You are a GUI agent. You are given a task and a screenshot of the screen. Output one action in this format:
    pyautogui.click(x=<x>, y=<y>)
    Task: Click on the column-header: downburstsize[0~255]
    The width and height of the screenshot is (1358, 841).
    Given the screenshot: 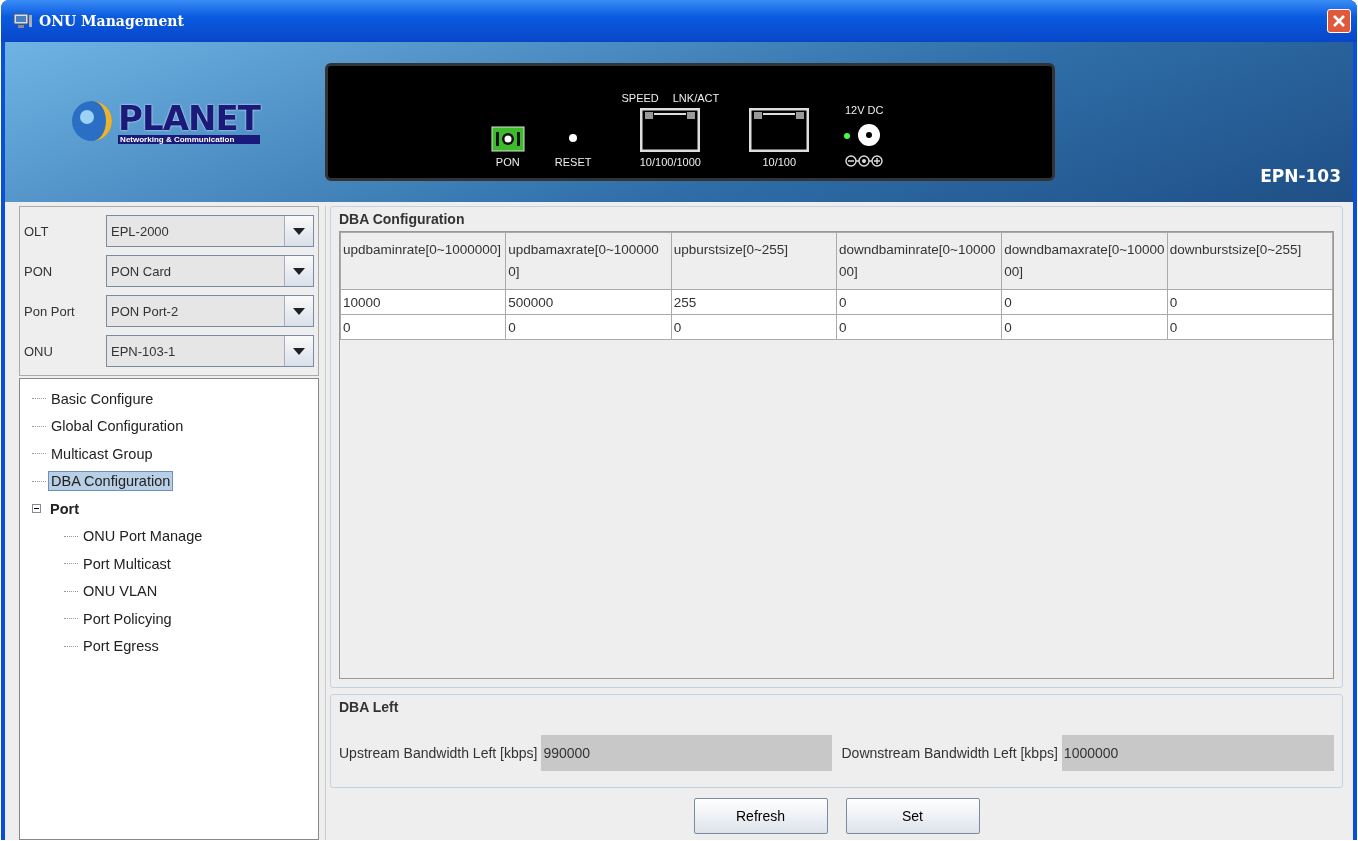 What is the action you would take?
    pyautogui.click(x=1250, y=261)
    